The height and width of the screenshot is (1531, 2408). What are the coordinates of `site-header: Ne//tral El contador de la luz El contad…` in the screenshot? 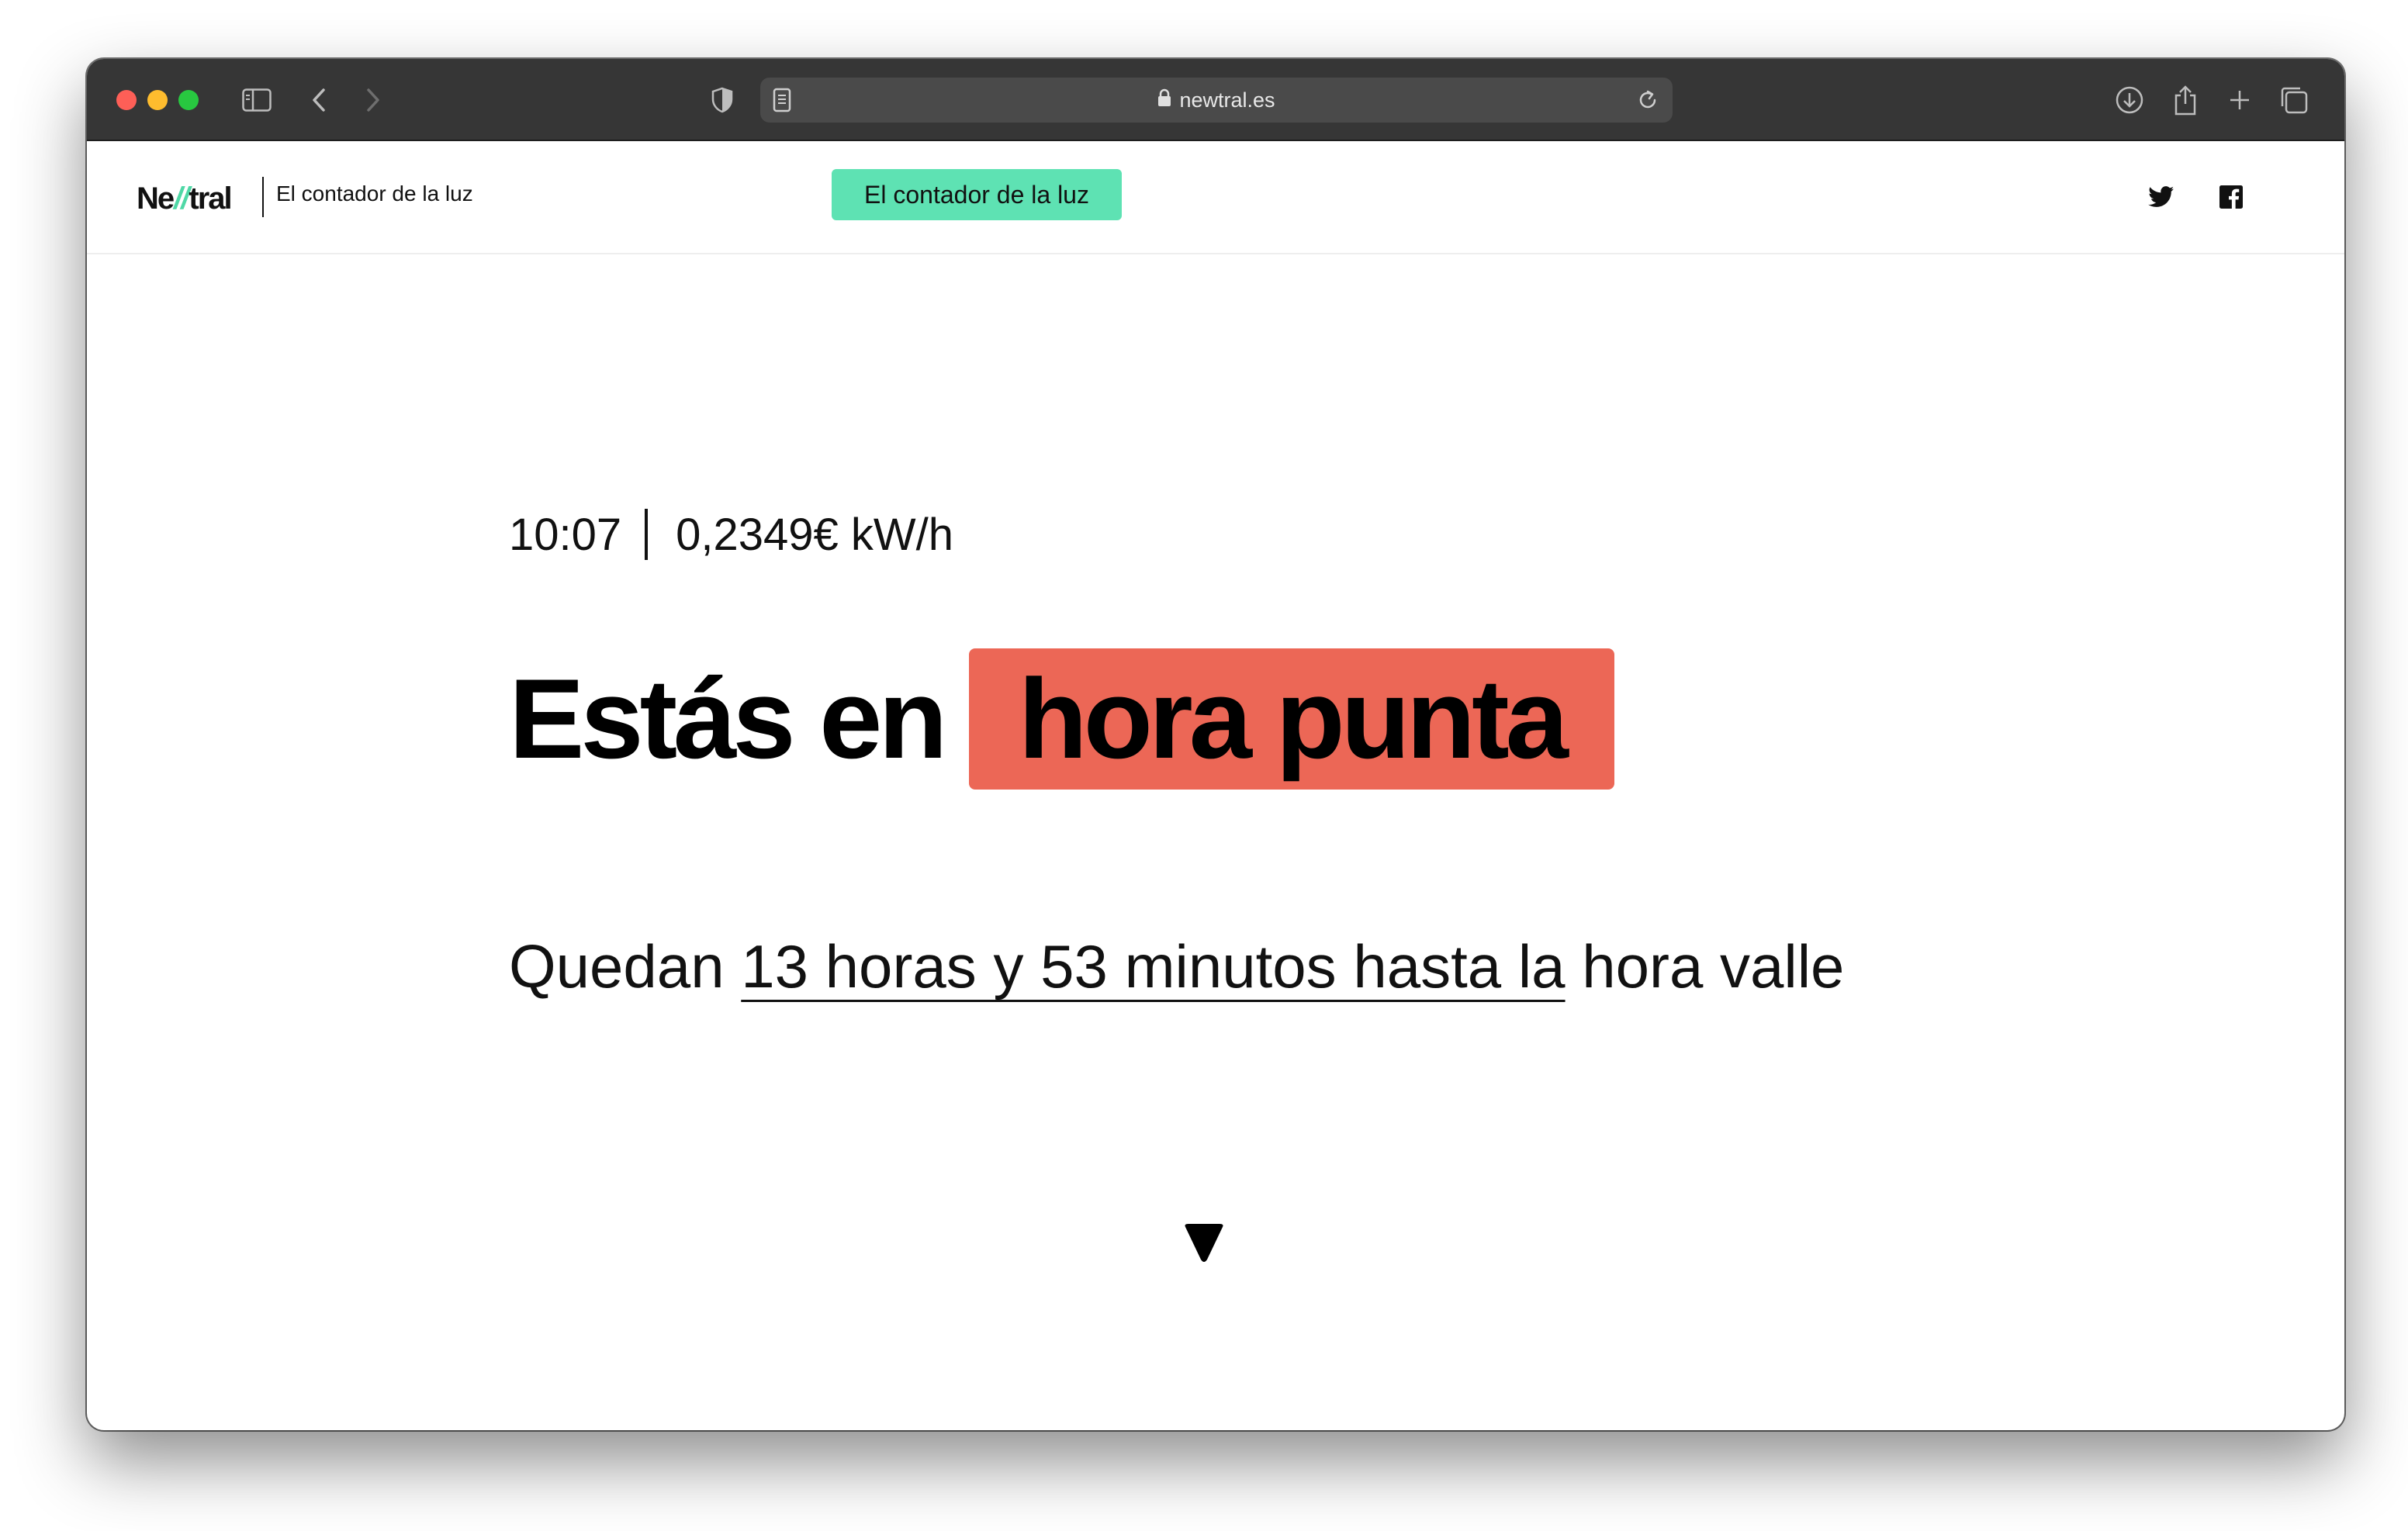 It's located at (1215, 197).